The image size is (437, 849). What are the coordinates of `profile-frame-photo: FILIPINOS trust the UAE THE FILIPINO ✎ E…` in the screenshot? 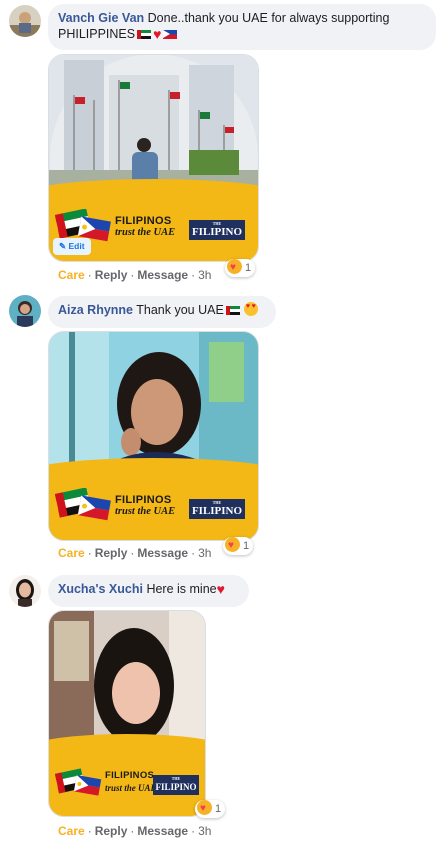 It's located at (153, 158).